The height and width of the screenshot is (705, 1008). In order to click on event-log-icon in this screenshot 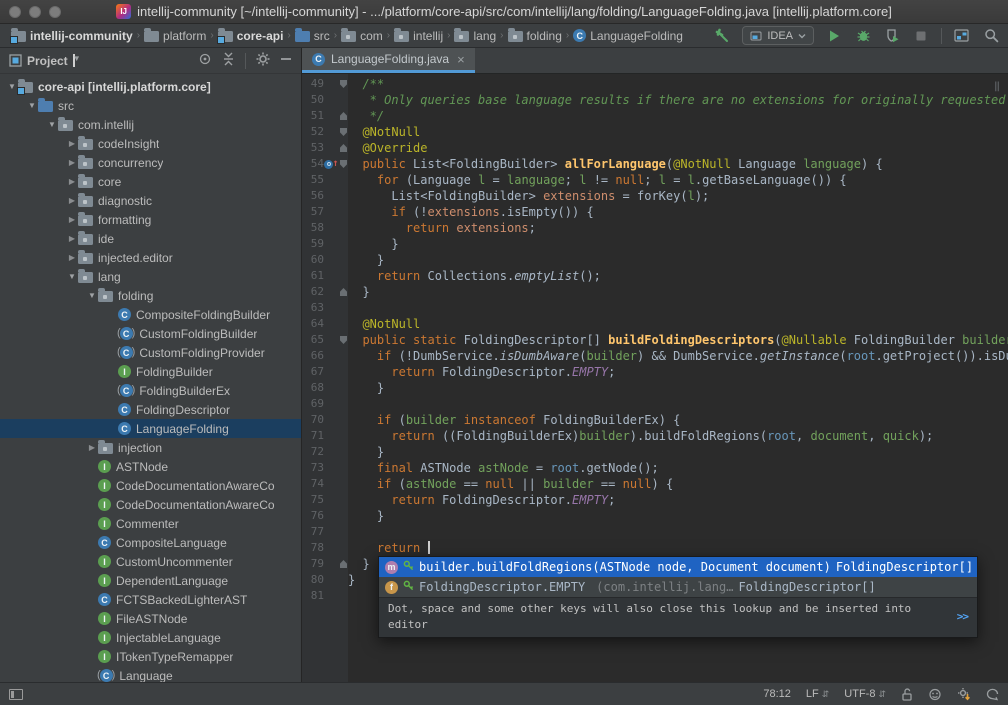, I will do `click(992, 694)`.